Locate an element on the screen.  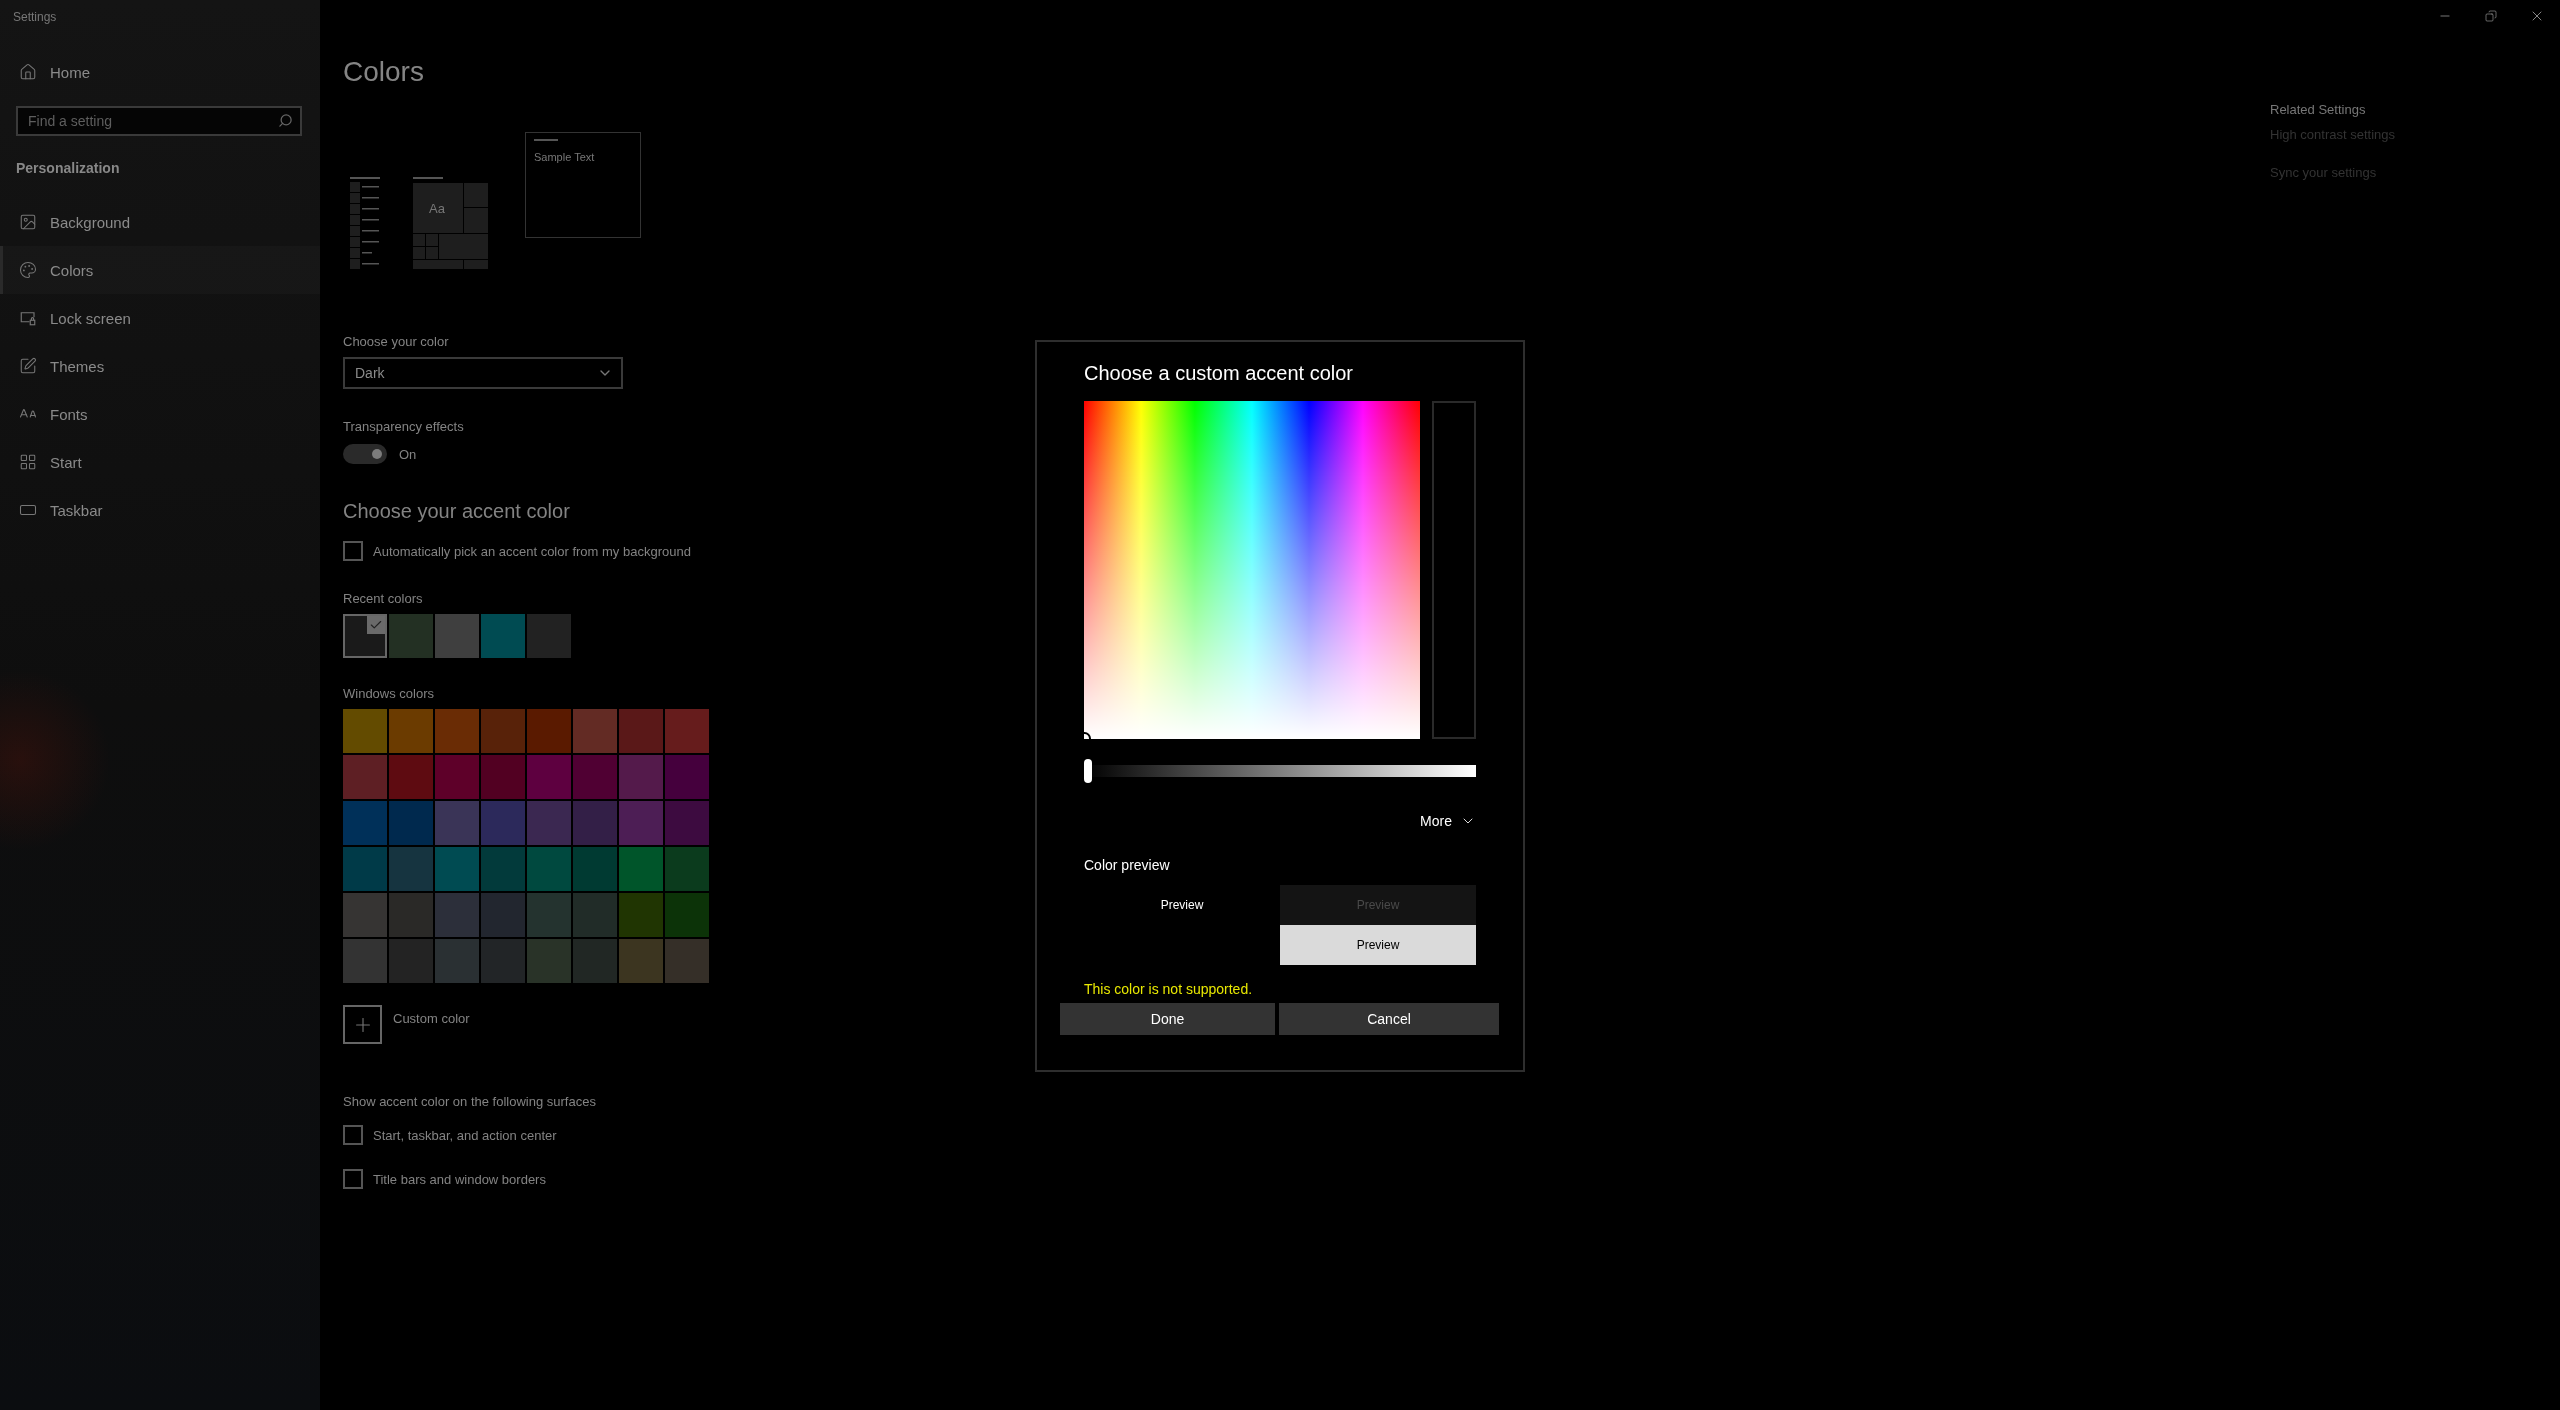
search-field: Find a setting is located at coordinates (159, 121).